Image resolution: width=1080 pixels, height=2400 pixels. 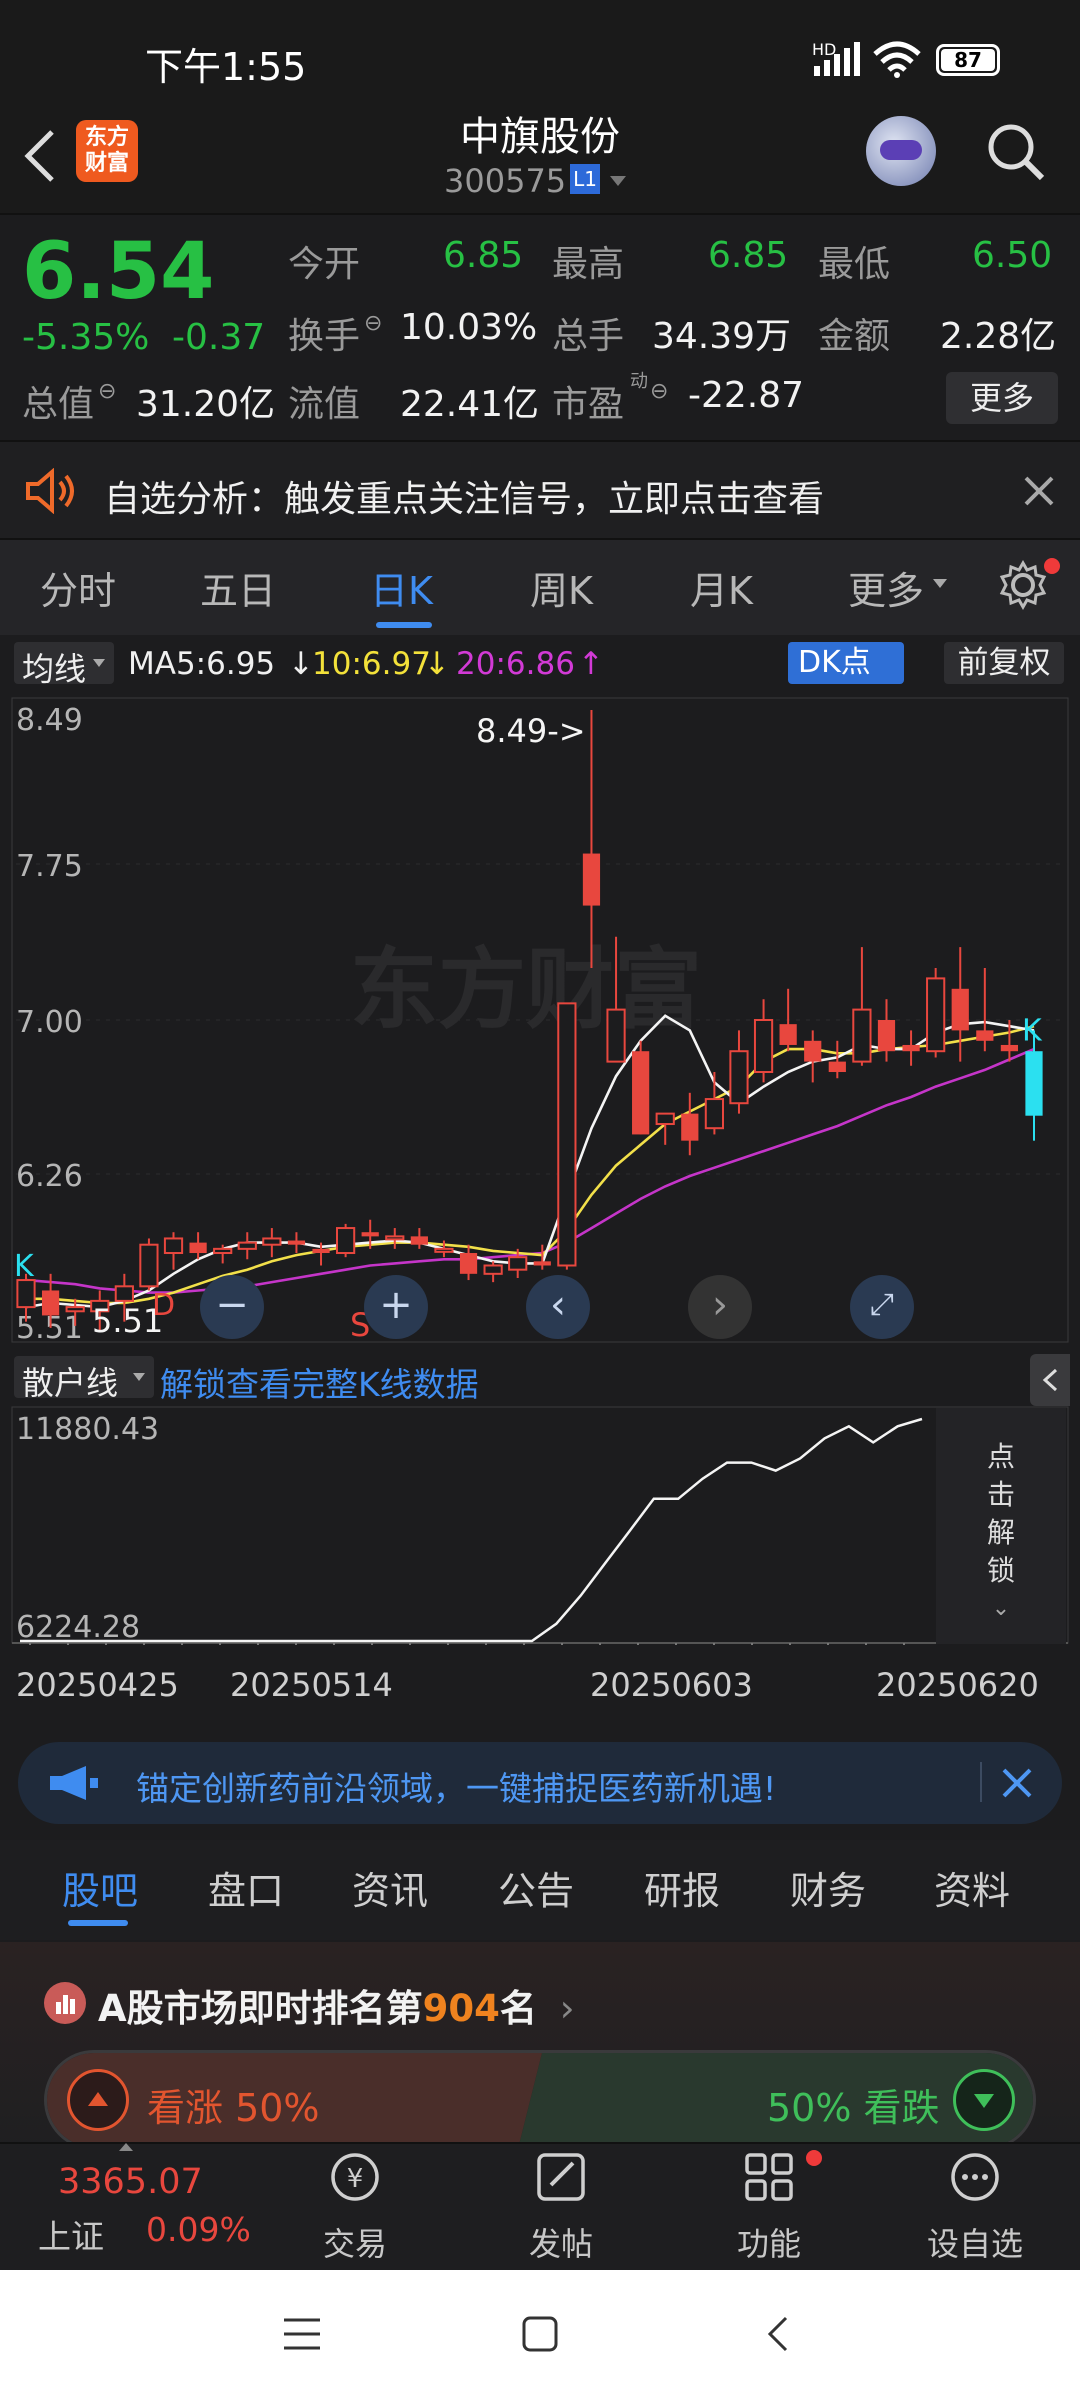 What do you see at coordinates (246, 1887) in the screenshot?
I see `tab-order-book: 盘口` at bounding box center [246, 1887].